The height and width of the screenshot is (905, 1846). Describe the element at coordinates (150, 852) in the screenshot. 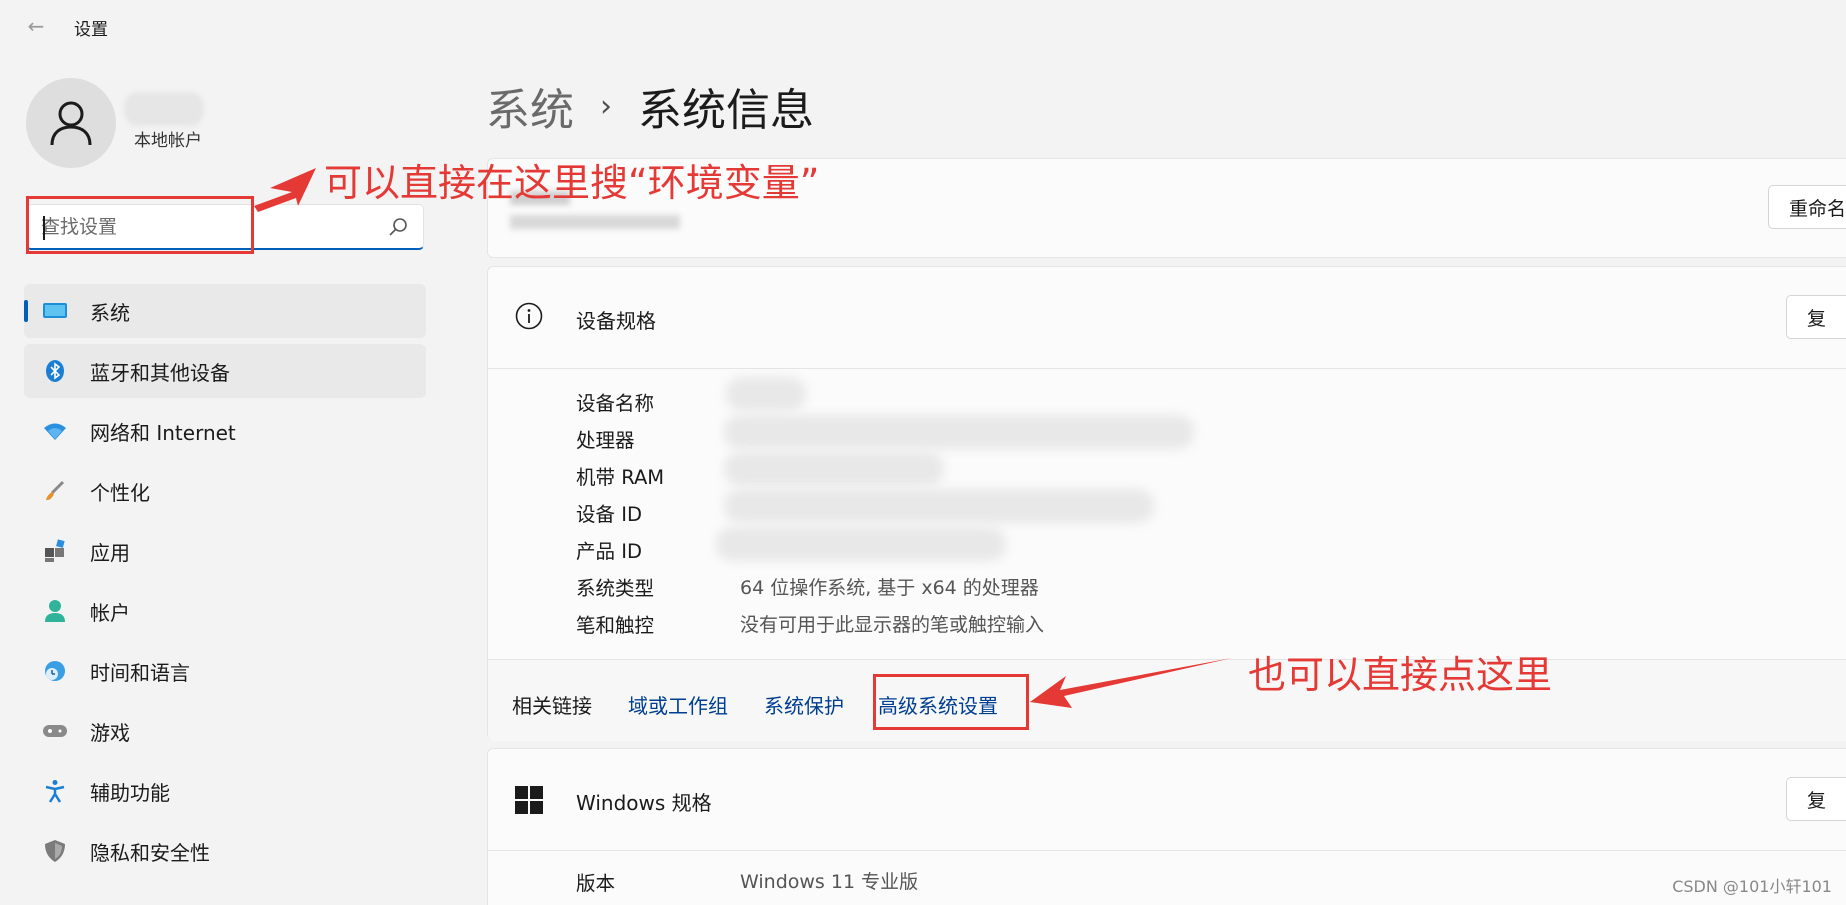

I see `sidebar-item-label: 隐私和安全性` at that location.